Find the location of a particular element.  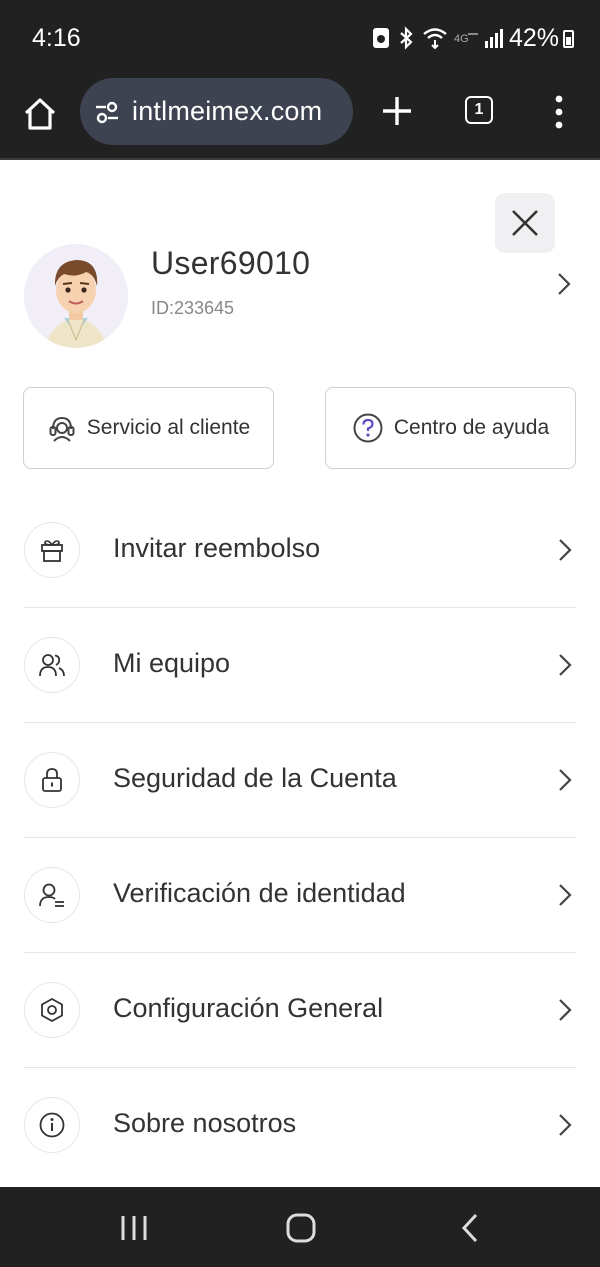

user-id: ID:233645 is located at coordinates (193, 308).